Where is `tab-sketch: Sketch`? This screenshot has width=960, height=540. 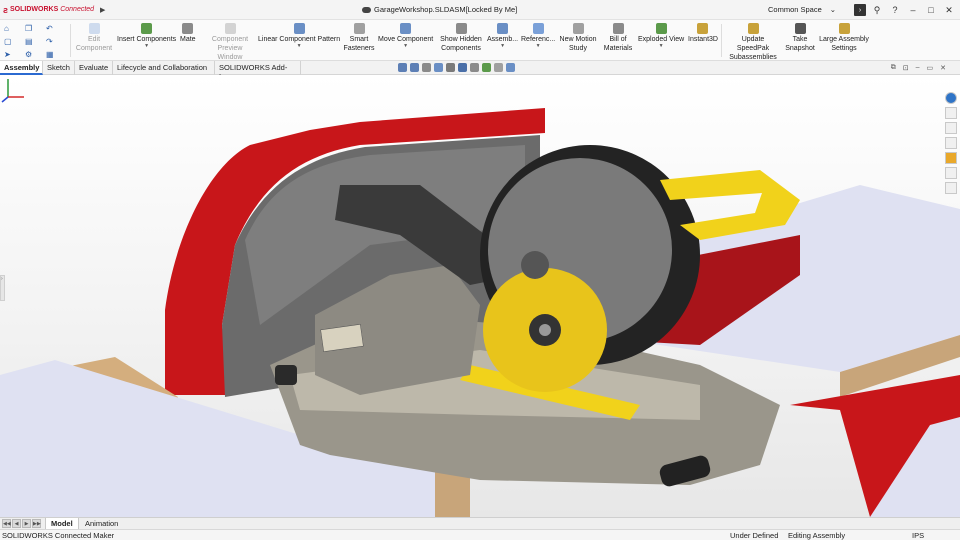
tab-sketch: Sketch is located at coordinates (59, 68).